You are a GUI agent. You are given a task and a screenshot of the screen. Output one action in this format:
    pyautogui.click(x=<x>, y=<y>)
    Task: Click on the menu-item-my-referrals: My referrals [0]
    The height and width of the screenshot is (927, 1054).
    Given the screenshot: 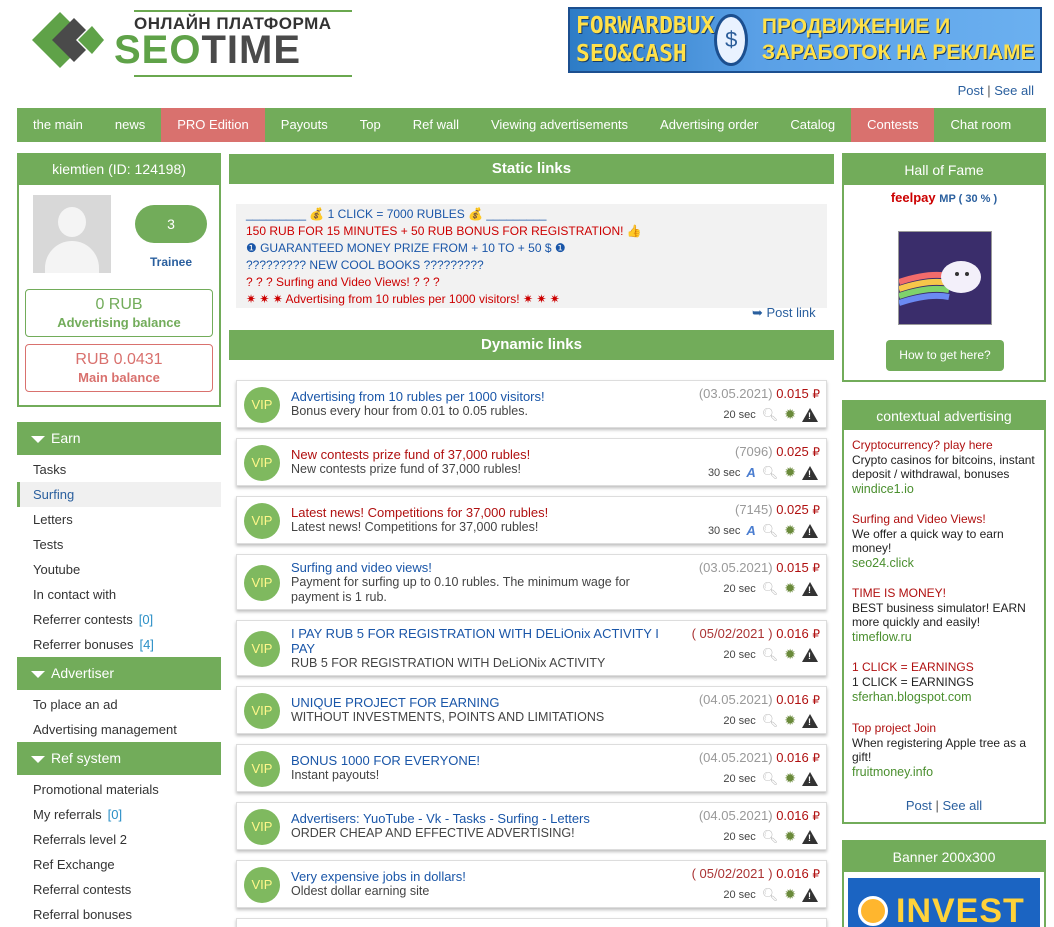 What is the action you would take?
    pyautogui.click(x=119, y=814)
    